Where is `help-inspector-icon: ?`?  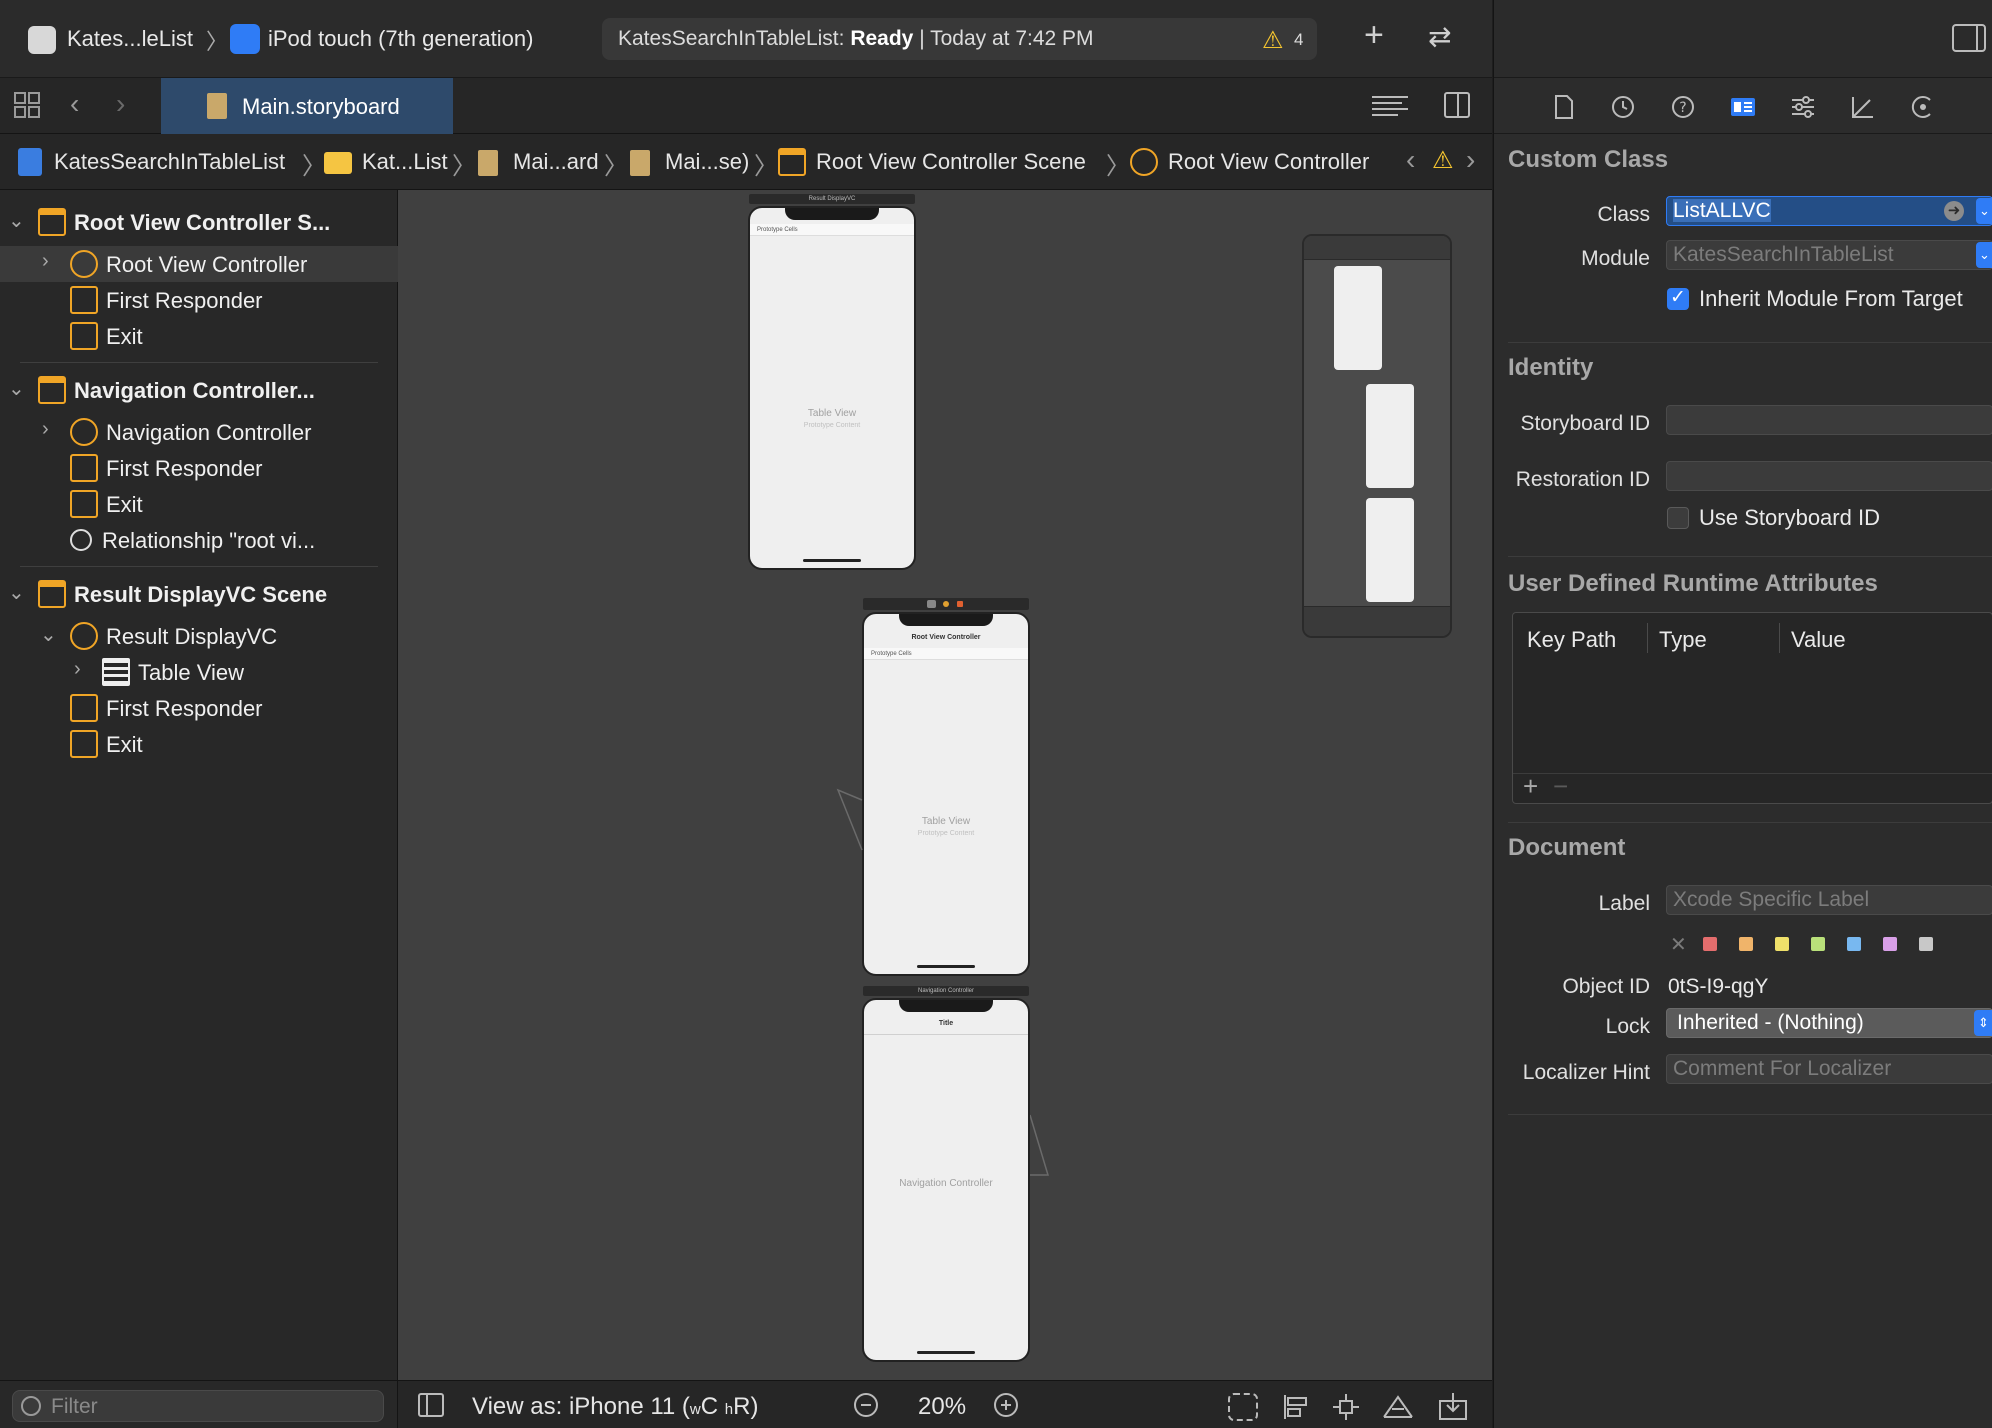 help-inspector-icon: ? is located at coordinates (1683, 107).